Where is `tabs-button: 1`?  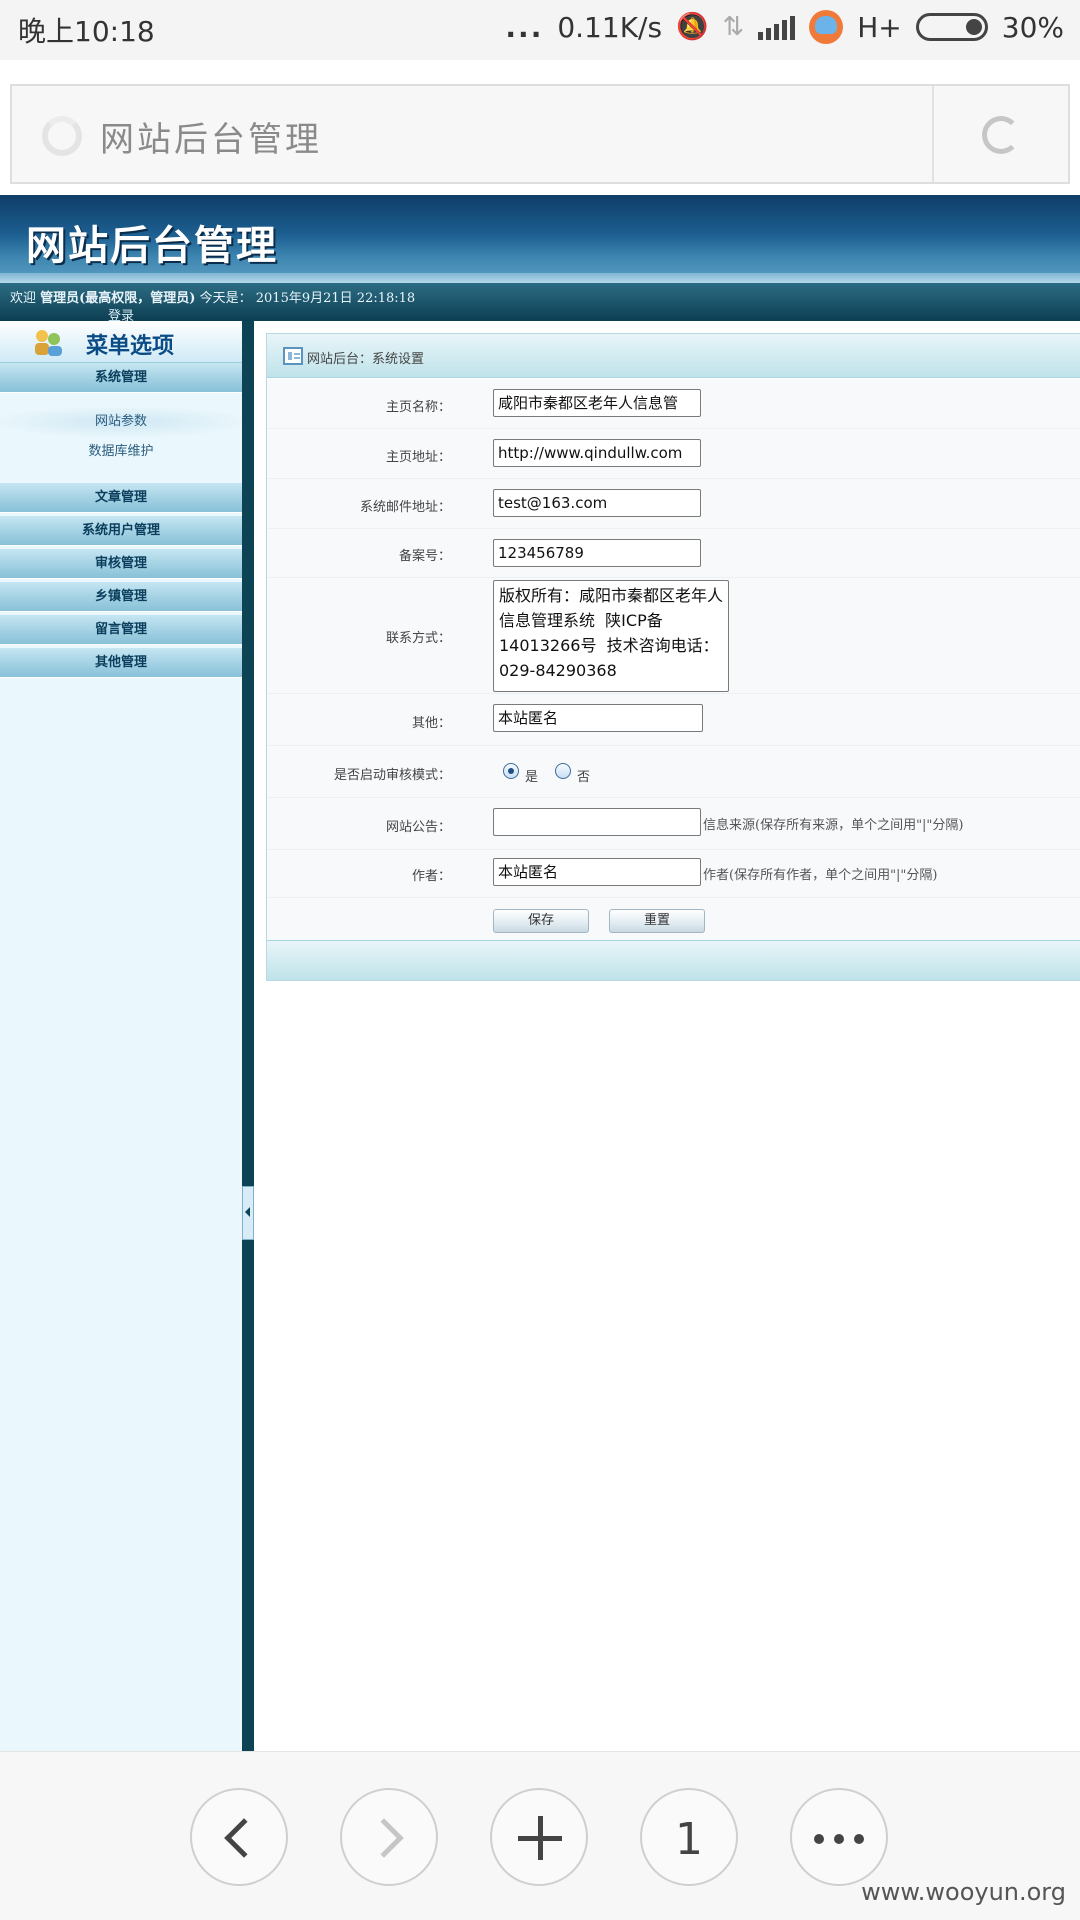
tabs-button: 1 is located at coordinates (689, 1837).